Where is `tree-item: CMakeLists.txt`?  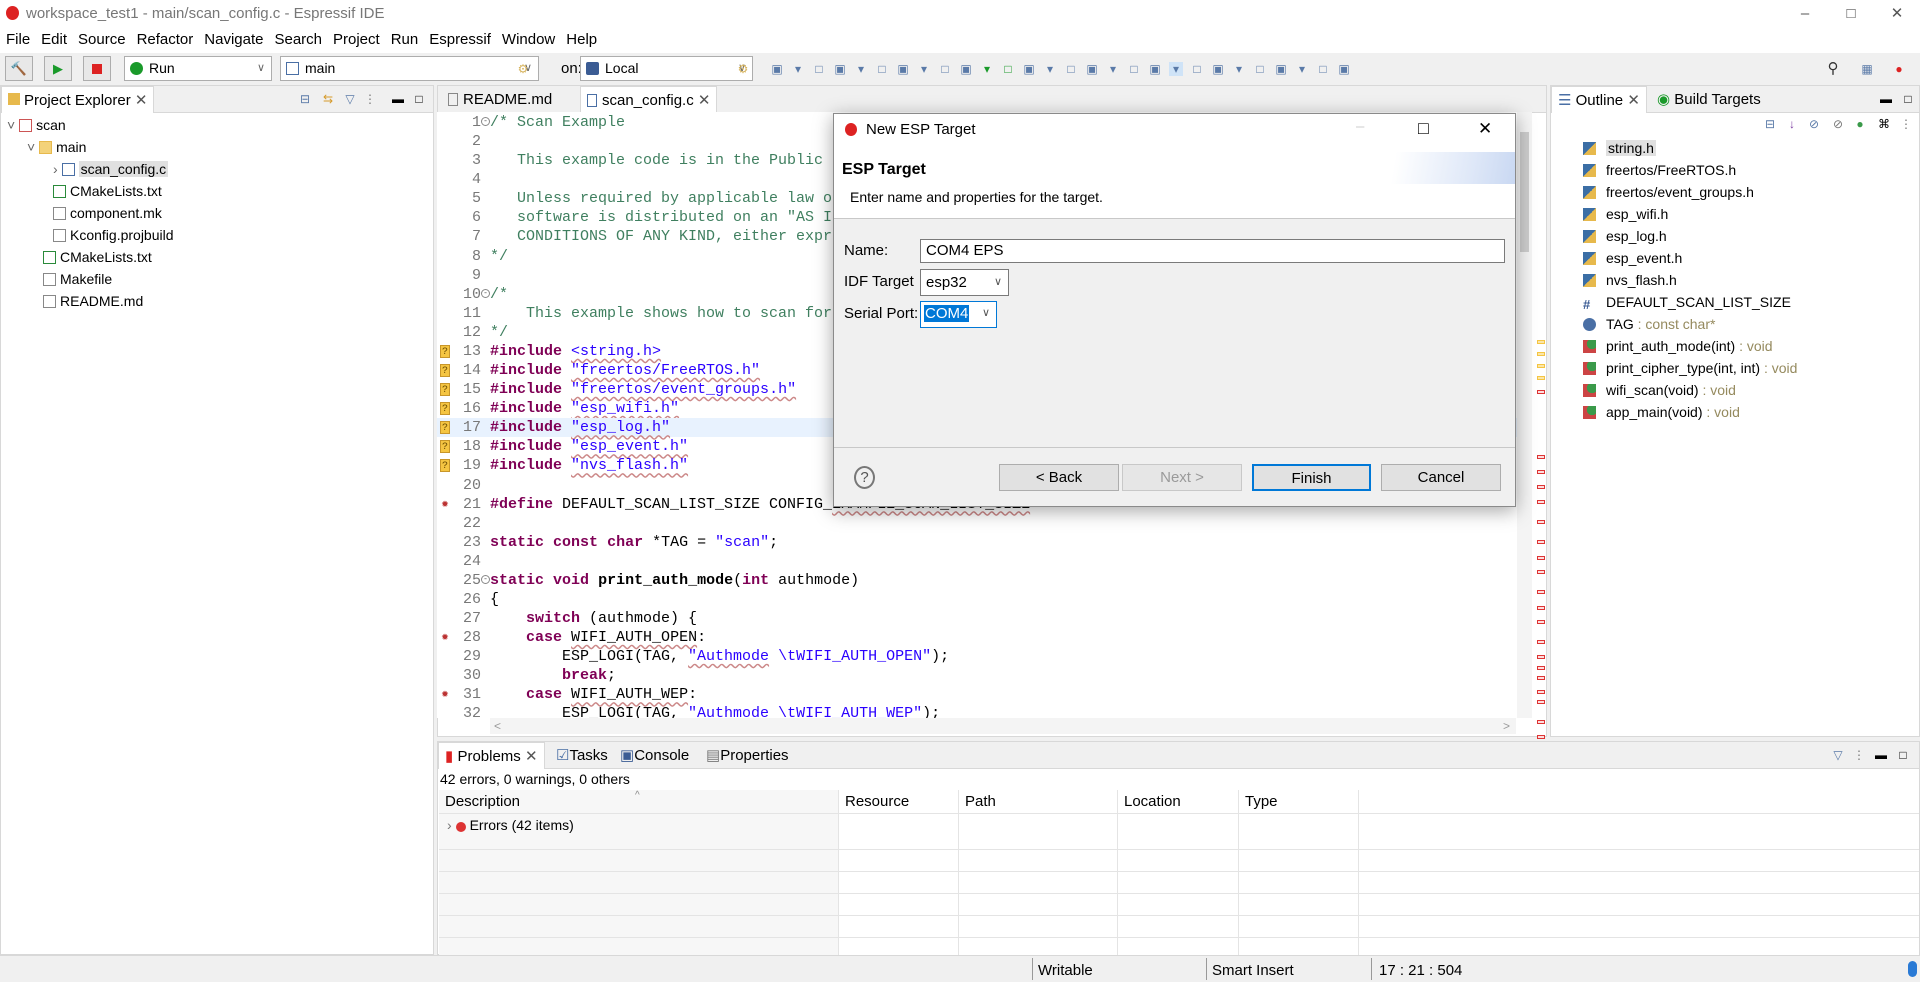
tree-item: CMakeLists.txt is located at coordinates (97, 257).